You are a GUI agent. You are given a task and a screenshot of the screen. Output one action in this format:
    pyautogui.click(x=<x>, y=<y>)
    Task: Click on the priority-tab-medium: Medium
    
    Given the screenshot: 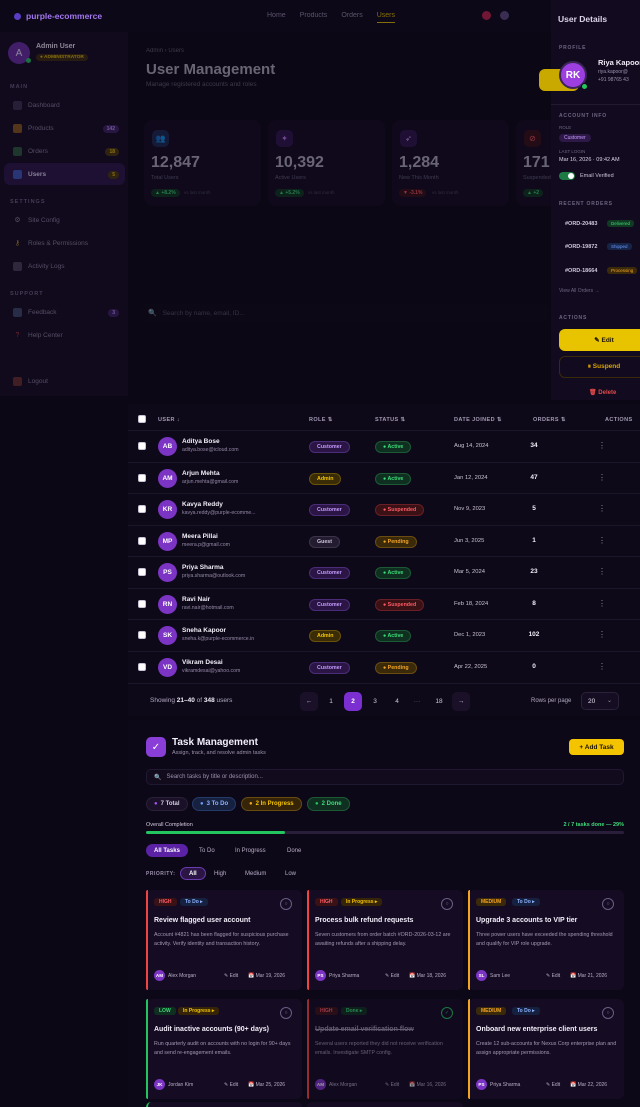 What is the action you would take?
    pyautogui.click(x=255, y=873)
    